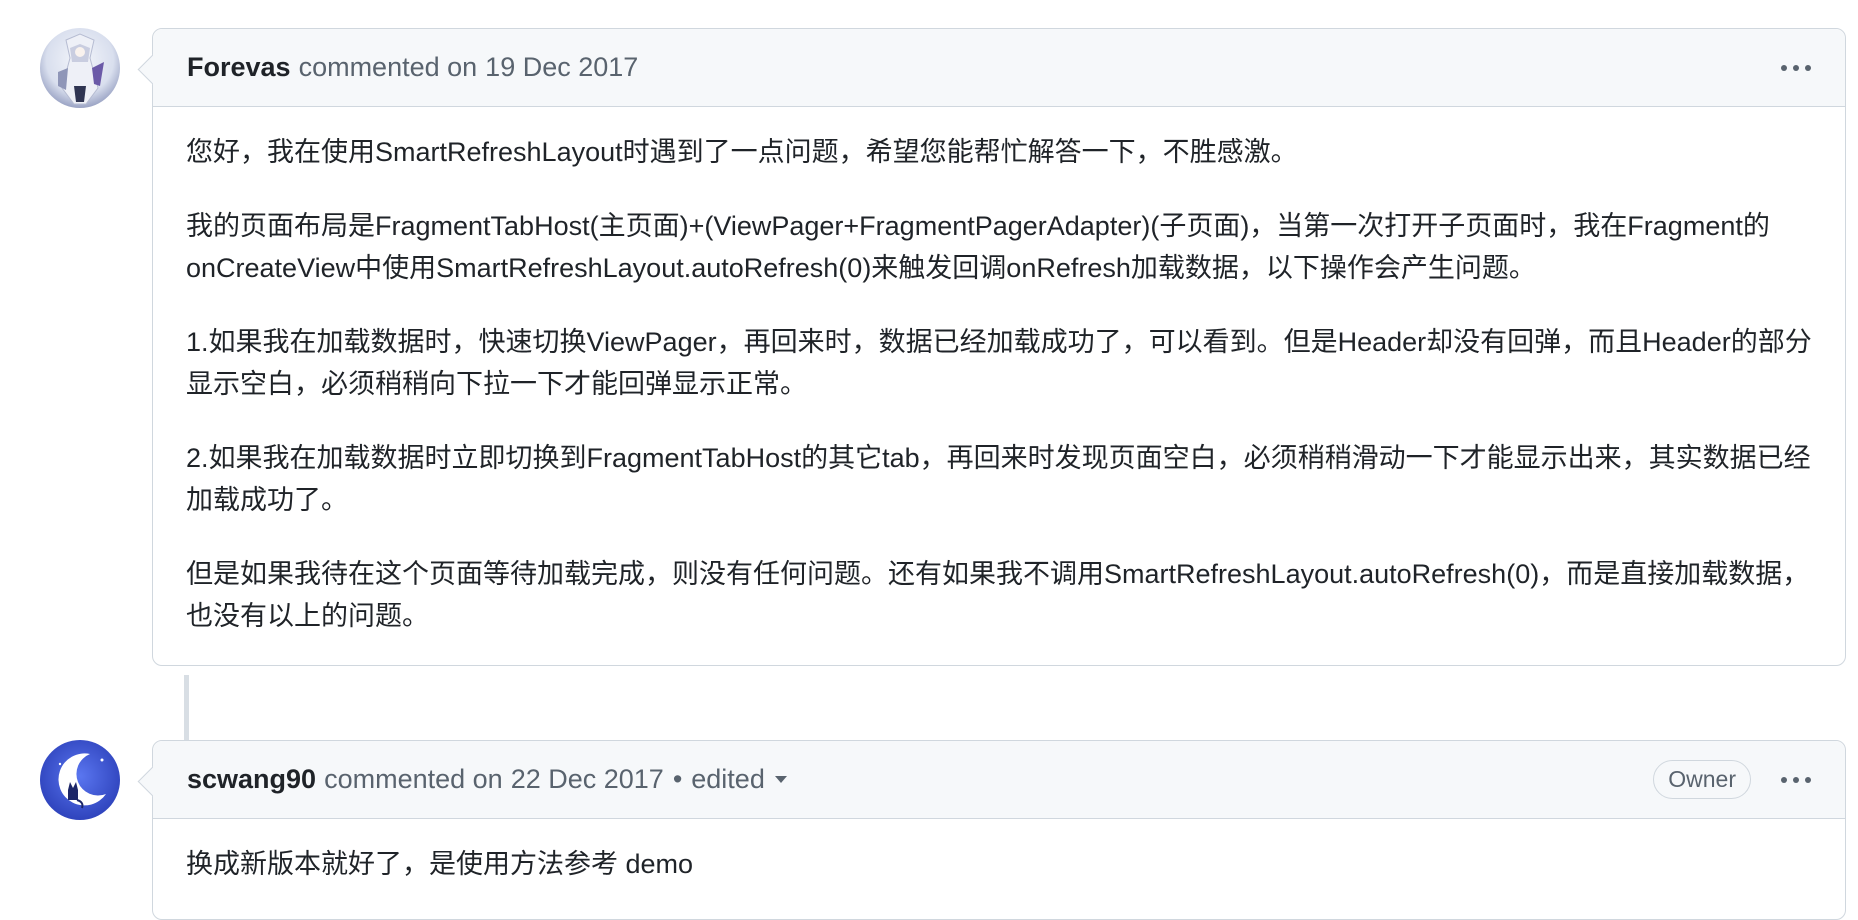  I want to click on caret-down-icon, so click(780, 779).